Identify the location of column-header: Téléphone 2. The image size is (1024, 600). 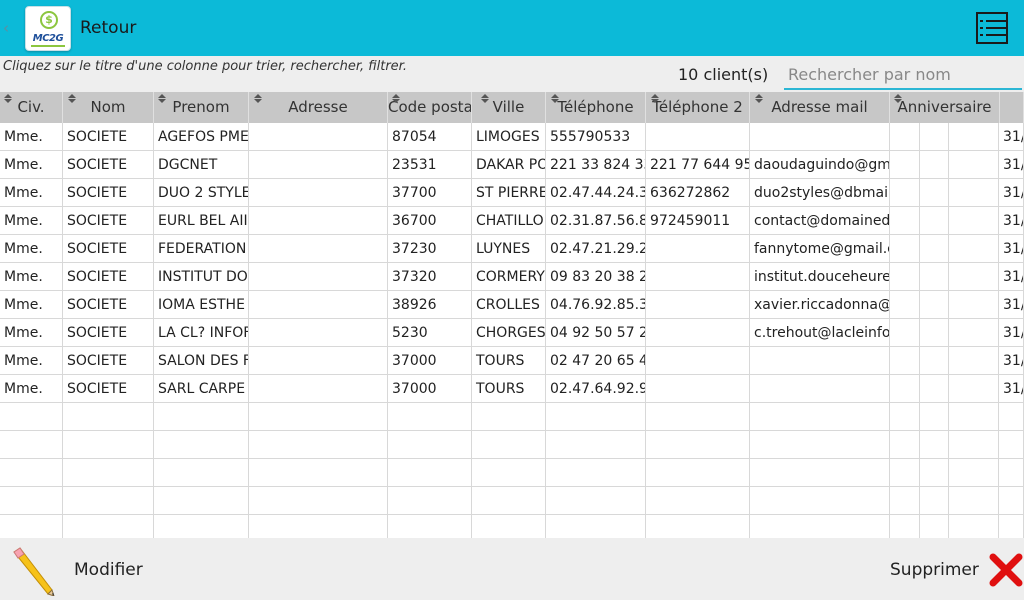
(698, 107).